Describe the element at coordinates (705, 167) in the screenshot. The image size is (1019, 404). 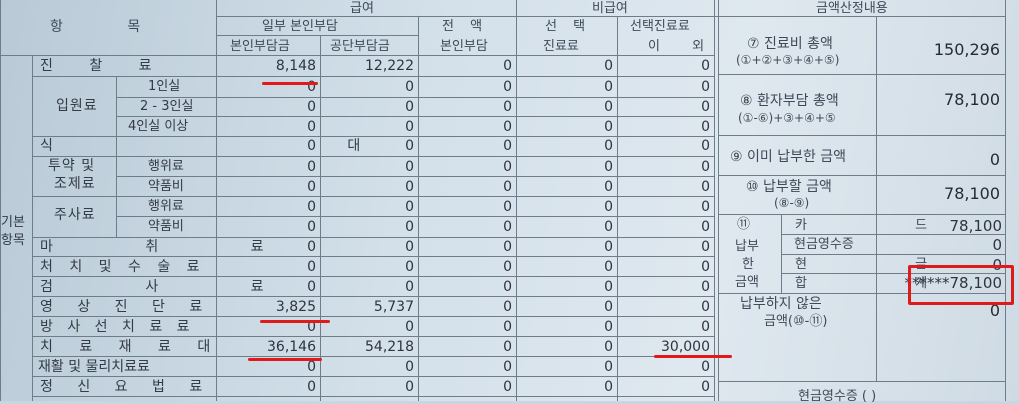
I see `cell-tuyak_haeng-oe: 0` at that location.